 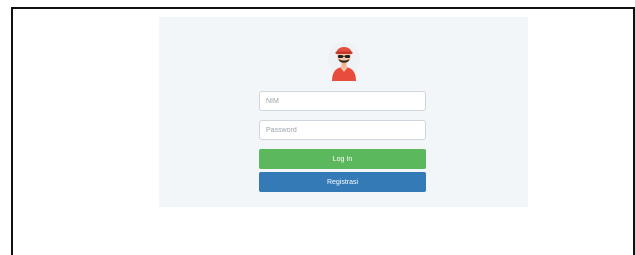 I want to click on register-button: Registrasi, so click(x=342, y=182).